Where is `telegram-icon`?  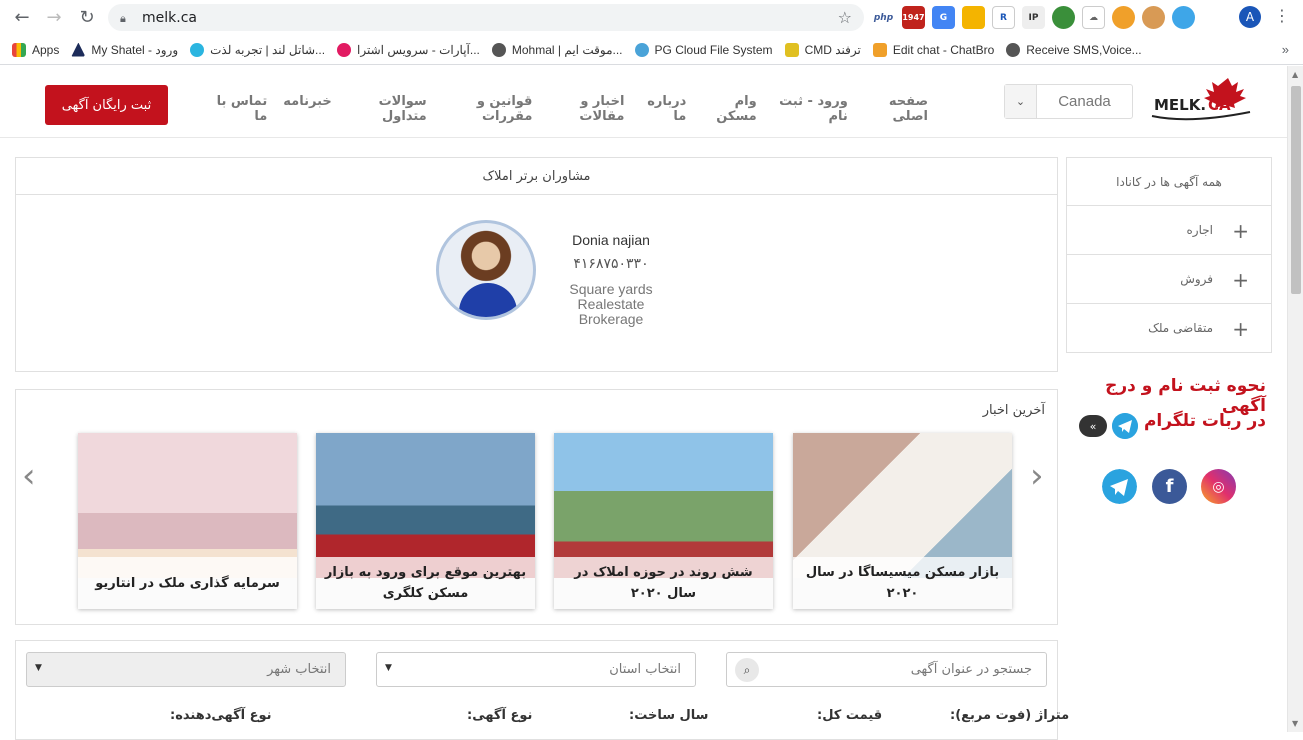 telegram-icon is located at coordinates (1119, 486).